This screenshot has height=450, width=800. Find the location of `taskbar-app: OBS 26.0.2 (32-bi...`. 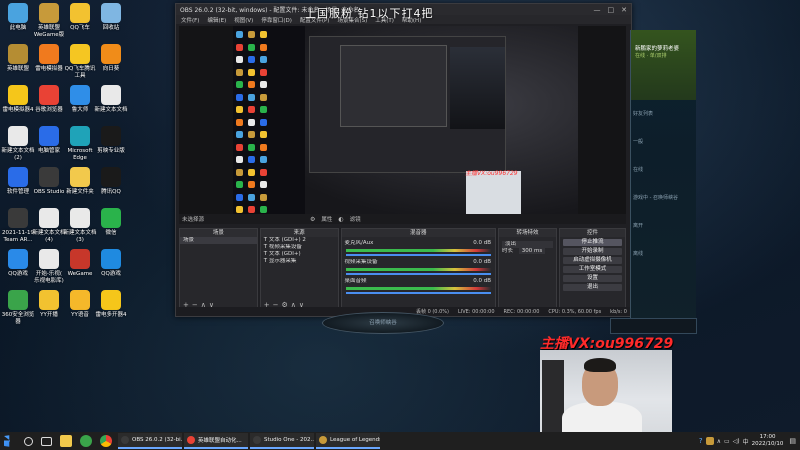

taskbar-app: OBS 26.0.2 (32-bi... is located at coordinates (150, 441).